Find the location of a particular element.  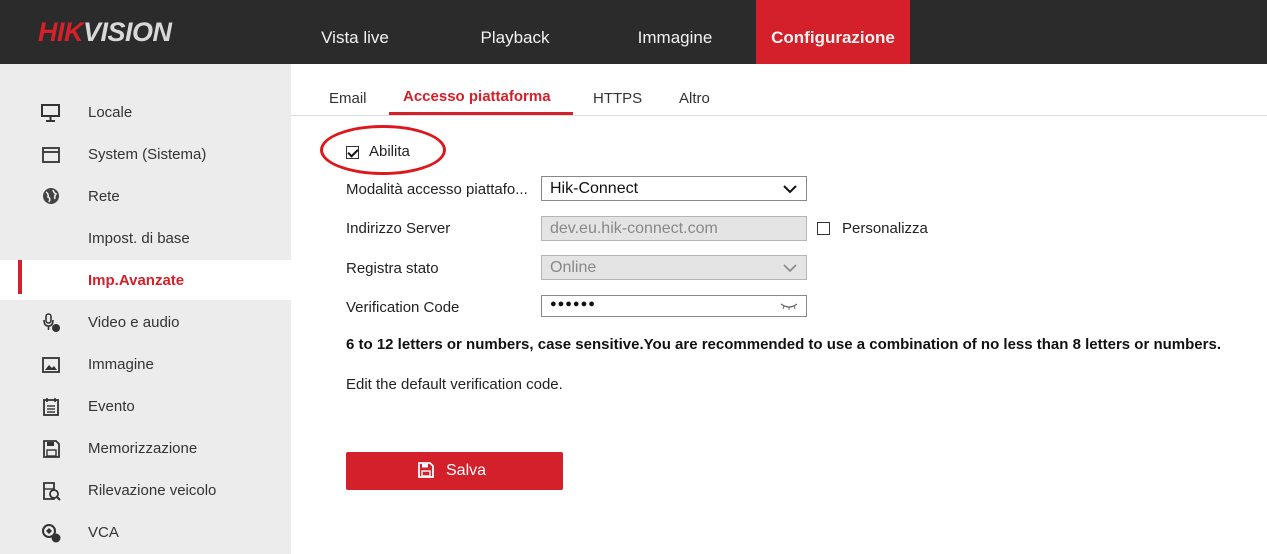

server-address-field: dev.eu.hik-connect.com is located at coordinates (674, 228).